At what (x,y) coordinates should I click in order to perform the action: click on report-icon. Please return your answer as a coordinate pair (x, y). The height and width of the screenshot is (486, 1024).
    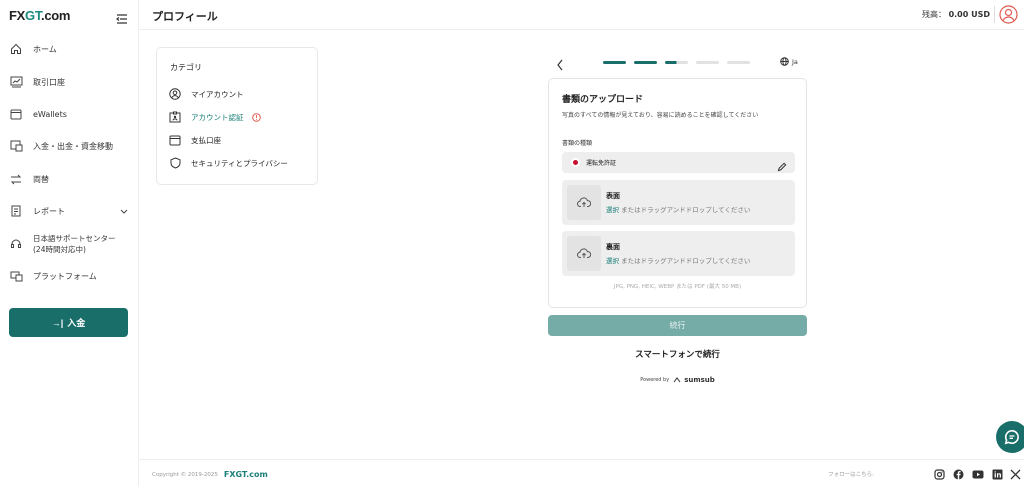
    Looking at the image, I should click on (16, 211).